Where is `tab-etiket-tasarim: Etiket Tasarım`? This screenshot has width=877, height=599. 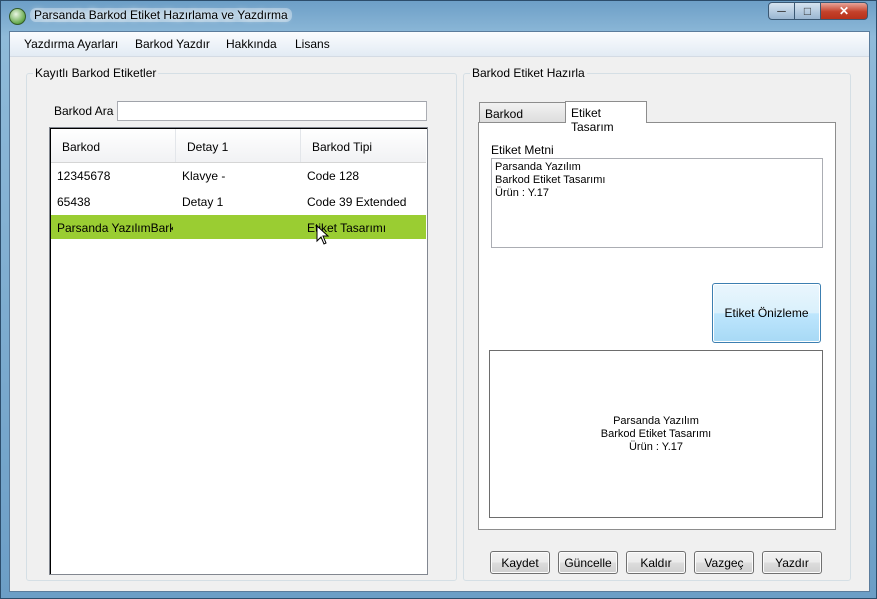 tab-etiket-tasarim: Etiket Tasarım is located at coordinates (606, 117).